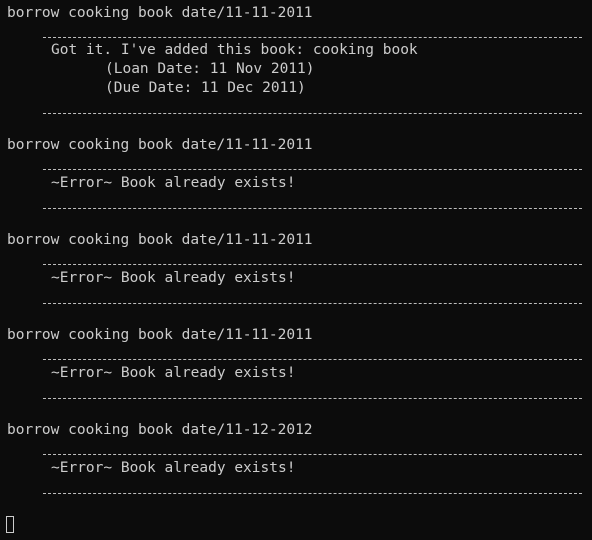 The height and width of the screenshot is (540, 592). Describe the element at coordinates (160, 430) in the screenshot. I see `command-line: borrow cooking book date/11-12-2012` at that location.